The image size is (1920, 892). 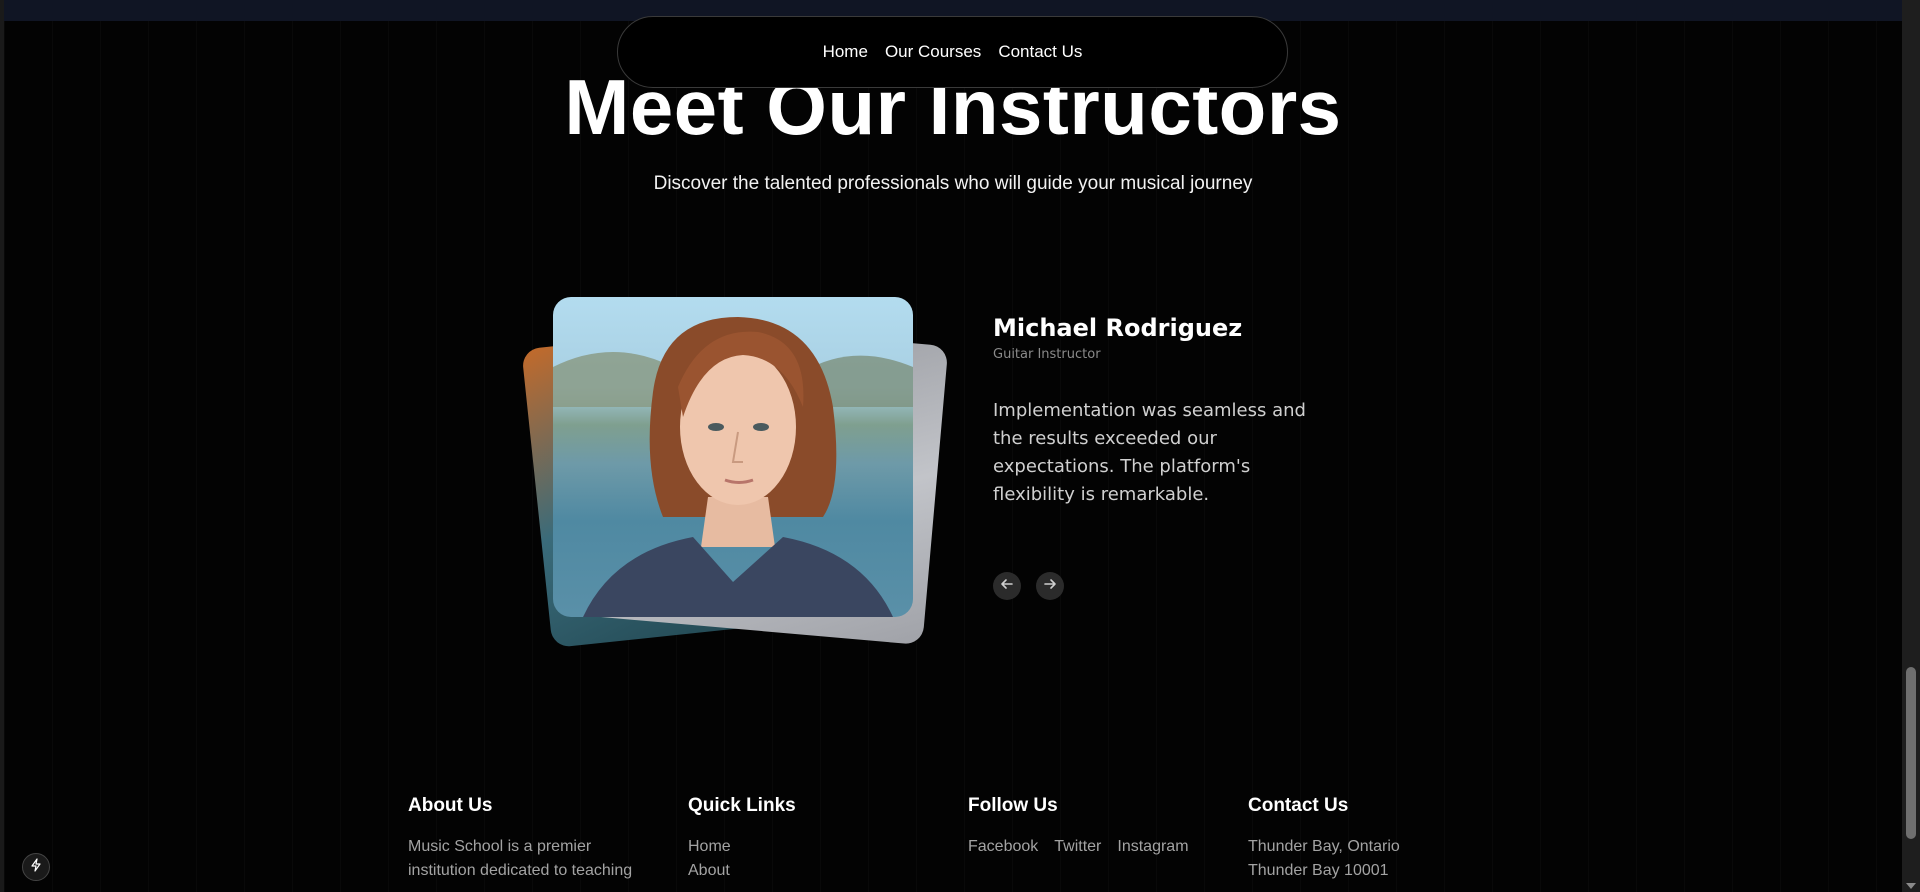 I want to click on carousel-next-button, so click(x=1050, y=586).